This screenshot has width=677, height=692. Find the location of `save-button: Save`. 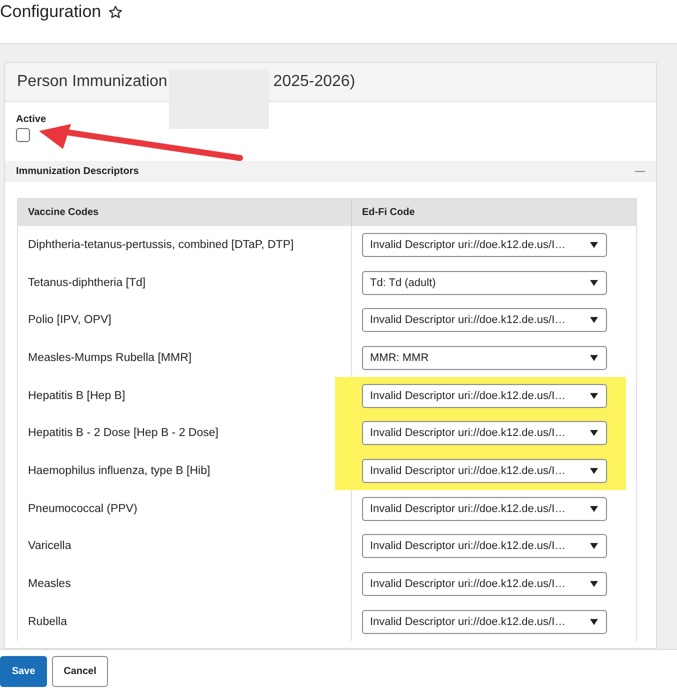

save-button: Save is located at coordinates (23, 671).